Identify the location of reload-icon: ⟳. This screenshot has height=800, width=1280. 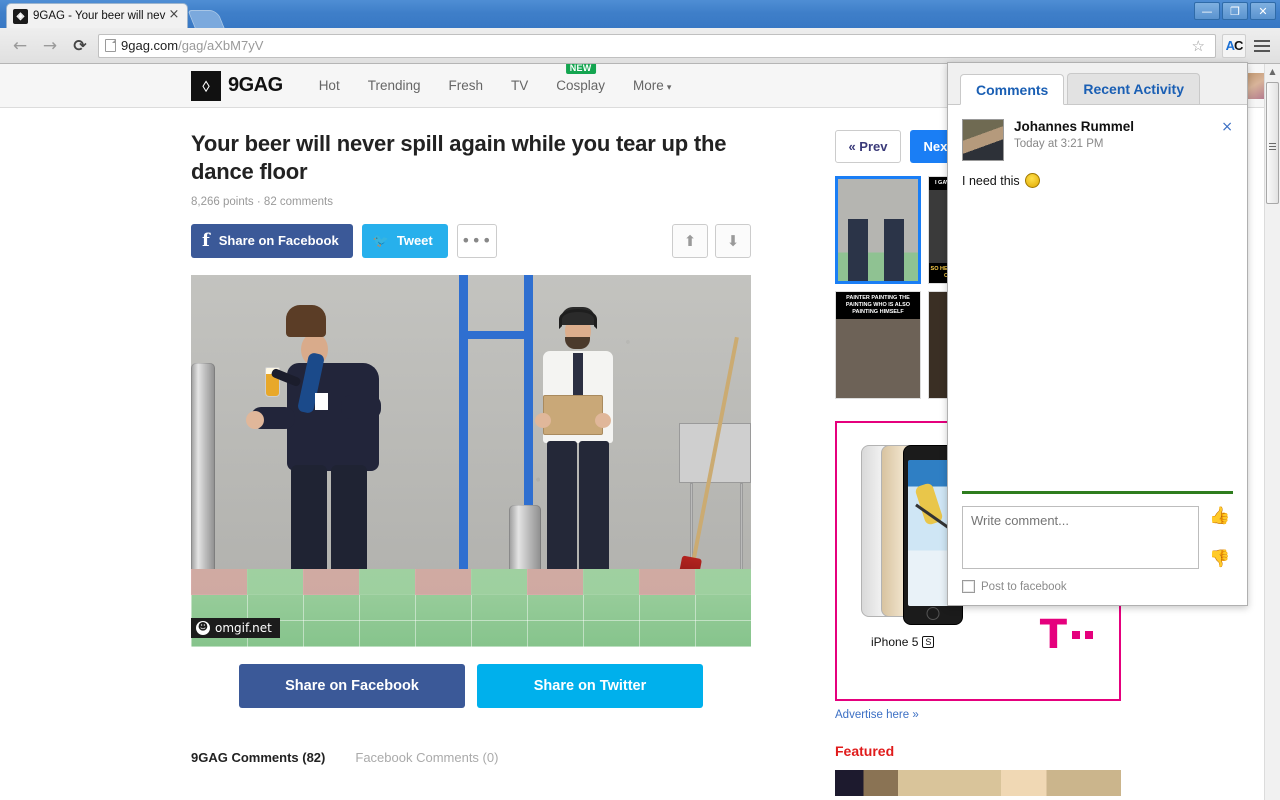
(80, 46).